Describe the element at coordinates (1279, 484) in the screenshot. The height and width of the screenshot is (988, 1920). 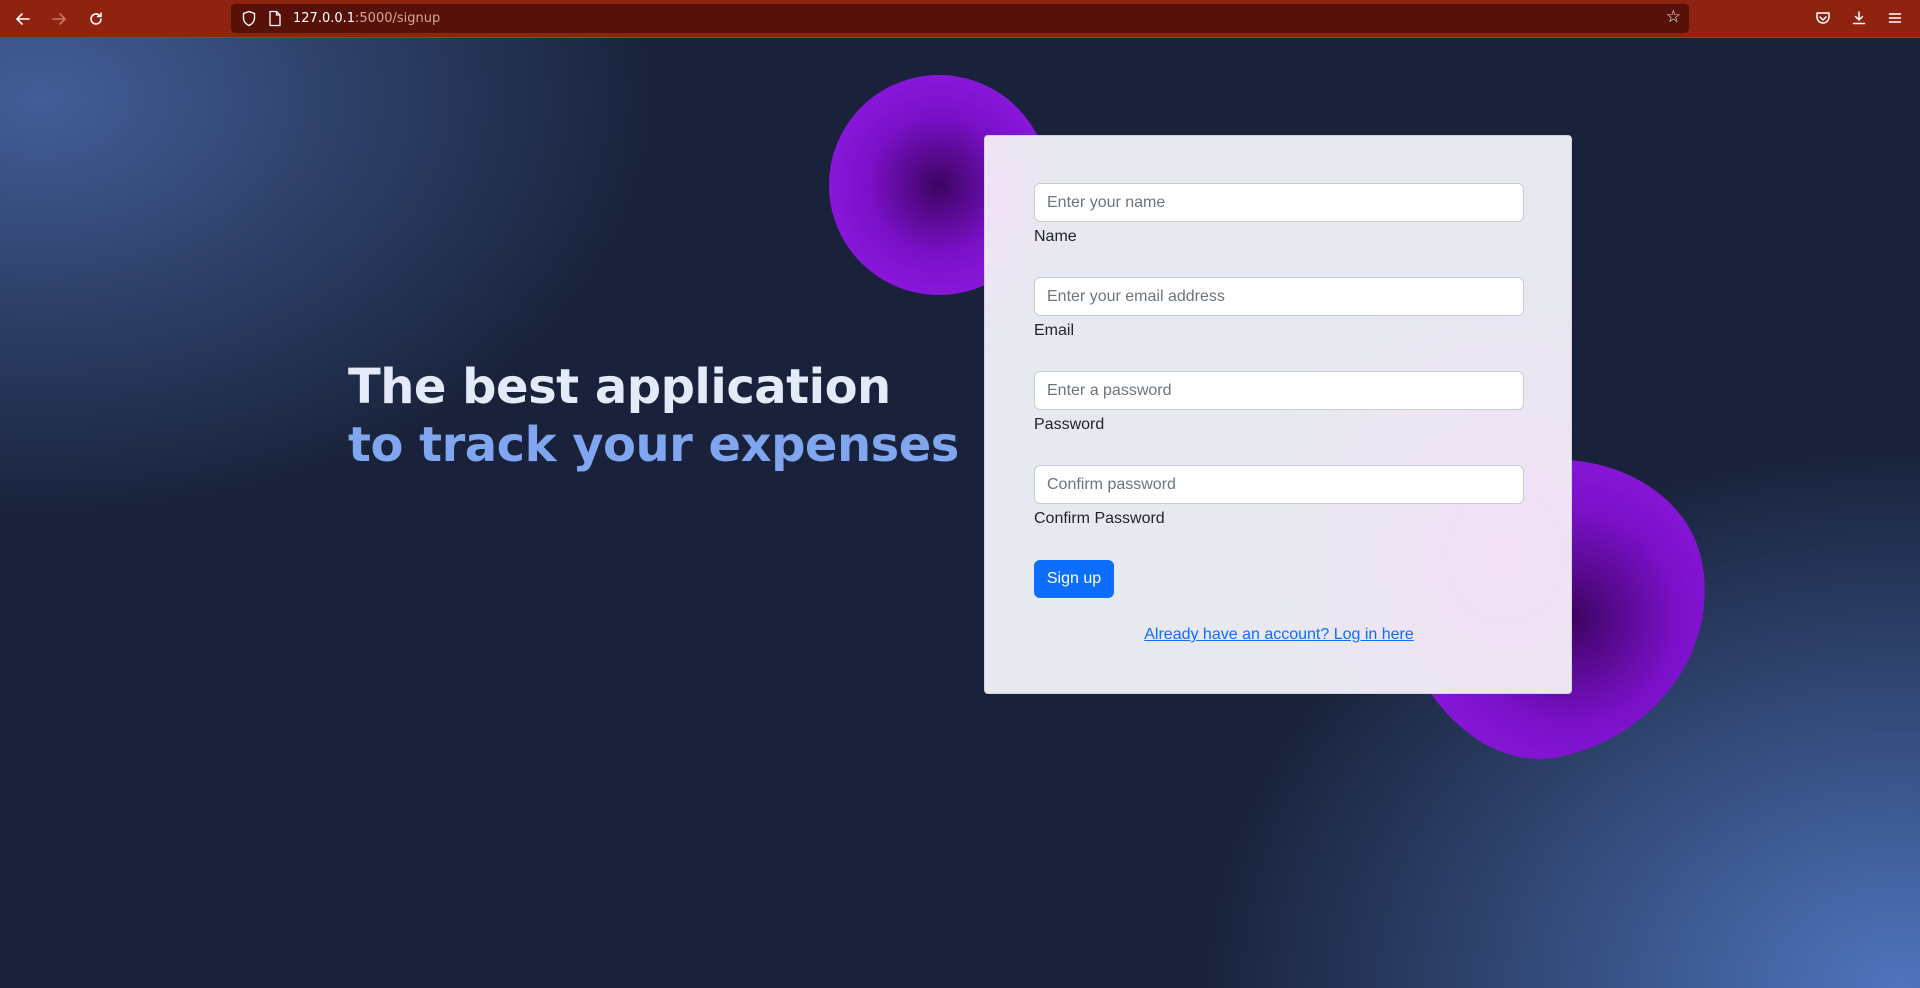
I see `confirm-password-input` at that location.